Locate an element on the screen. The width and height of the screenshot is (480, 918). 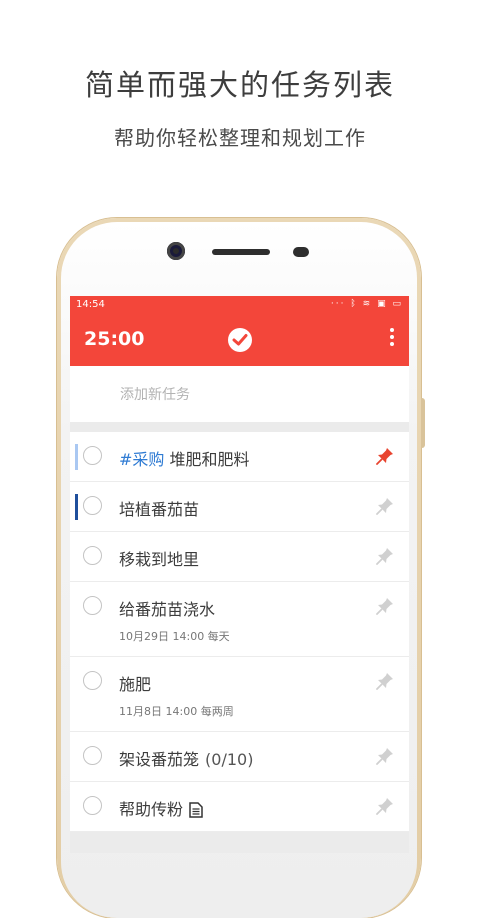
task-tag: #采购 is located at coordinates (141, 459).